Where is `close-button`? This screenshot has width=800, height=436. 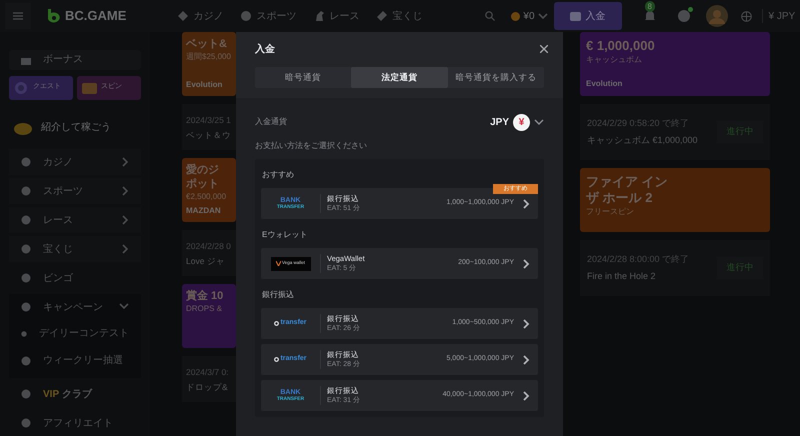 close-button is located at coordinates (544, 49).